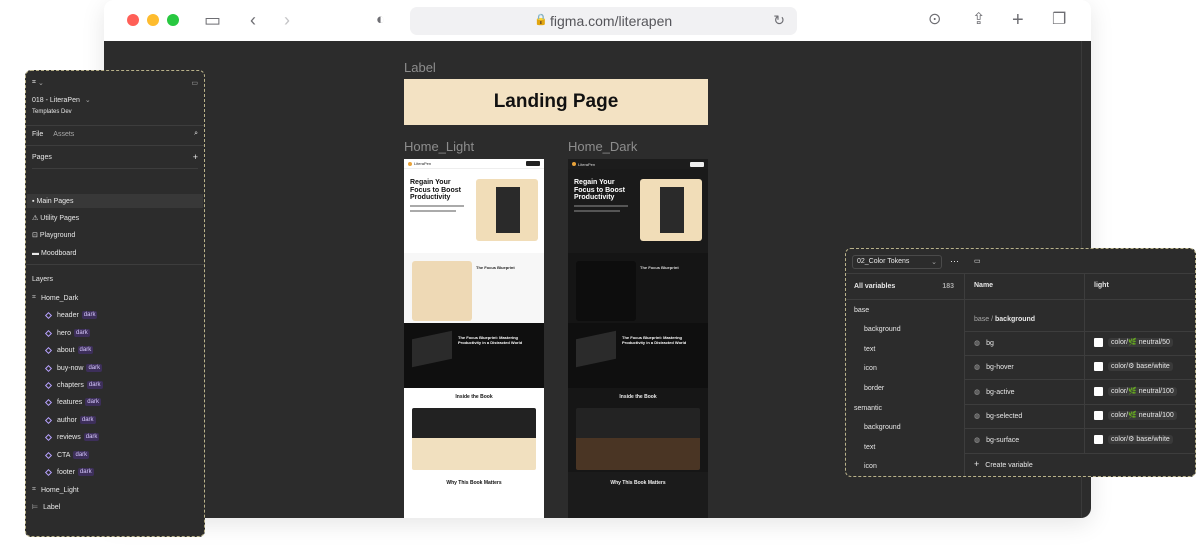 This screenshot has width=1197, height=548. What do you see at coordinates (121, 315) in the screenshot?
I see `layer-header: header dark` at bounding box center [121, 315].